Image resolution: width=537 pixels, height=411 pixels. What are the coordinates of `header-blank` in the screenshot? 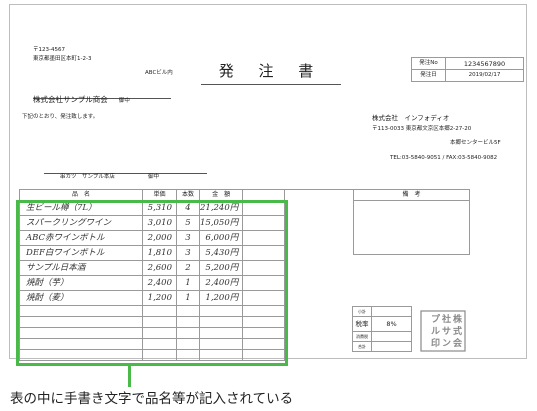 It's located at (263, 195).